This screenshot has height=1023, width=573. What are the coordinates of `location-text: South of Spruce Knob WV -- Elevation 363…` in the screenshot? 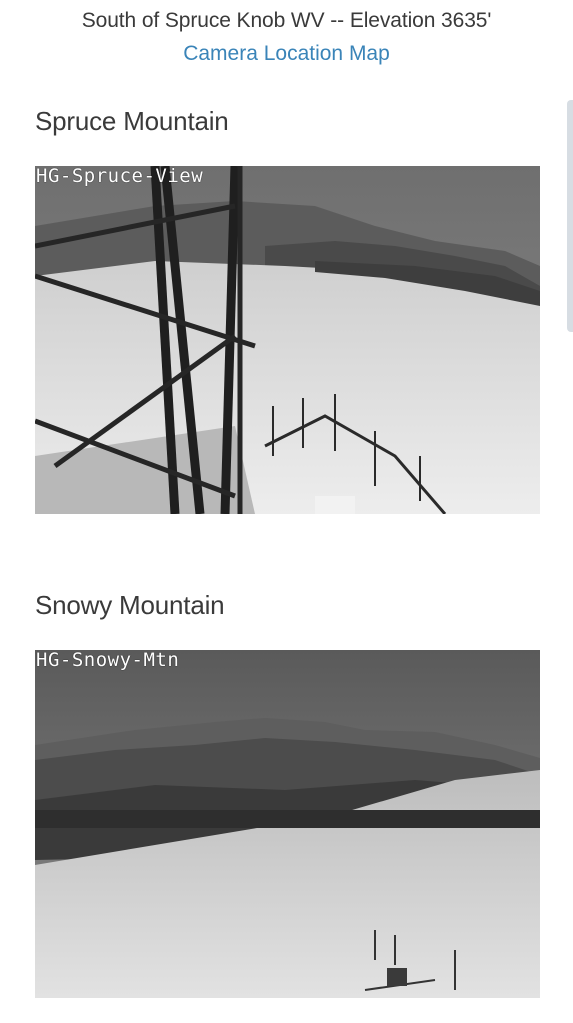 It's located at (286, 20).